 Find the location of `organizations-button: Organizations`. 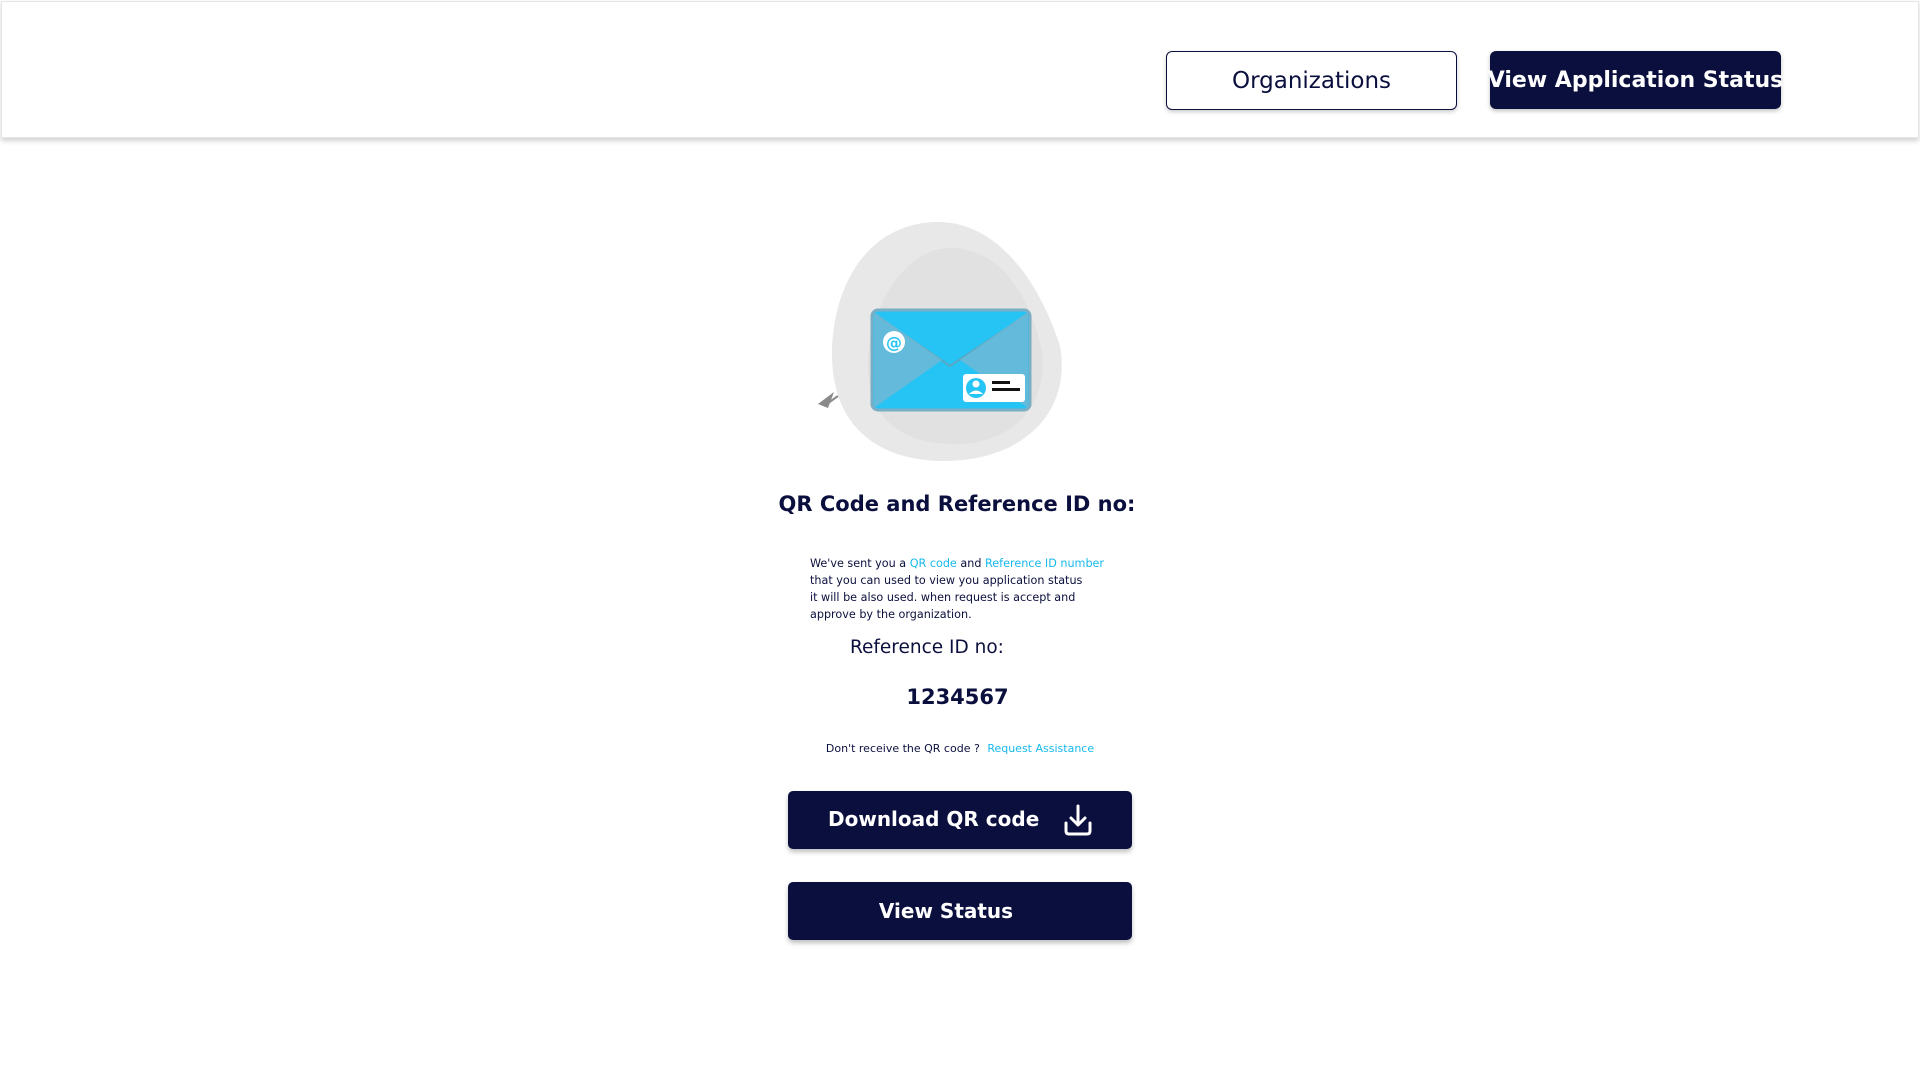

organizations-button: Organizations is located at coordinates (1311, 80).